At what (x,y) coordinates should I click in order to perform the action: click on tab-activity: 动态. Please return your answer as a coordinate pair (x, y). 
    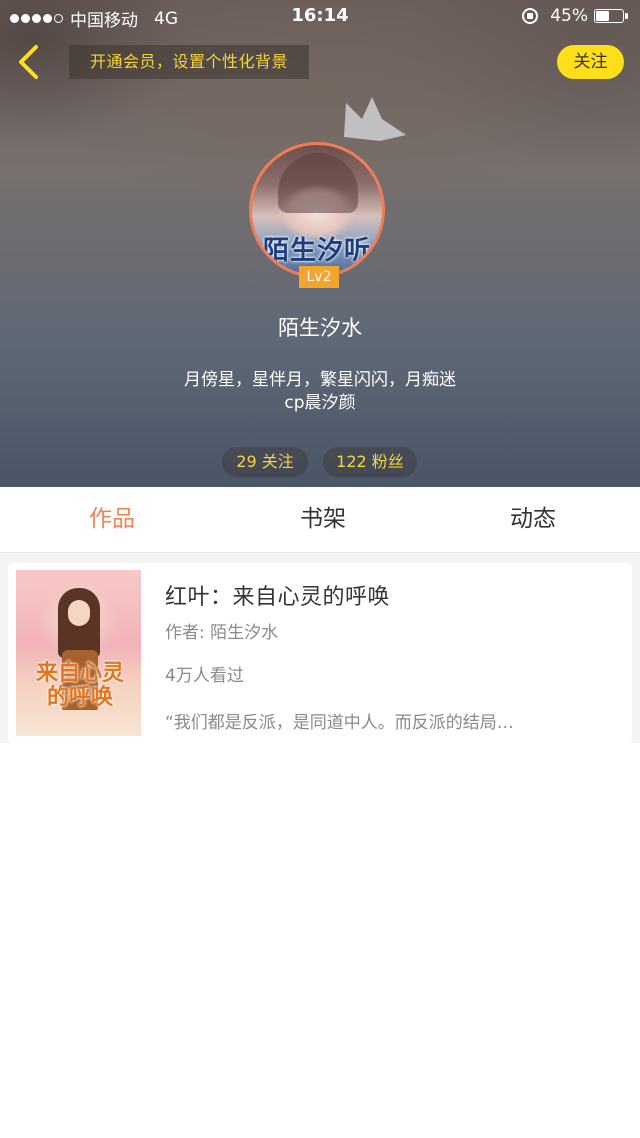
    Looking at the image, I should click on (533, 519).